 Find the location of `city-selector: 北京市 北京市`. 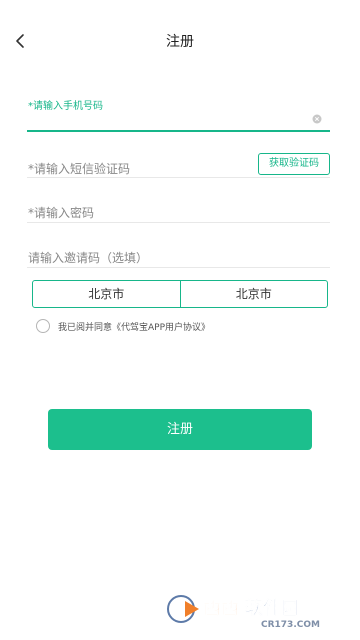

city-selector: 北京市 北京市 is located at coordinates (180, 294).